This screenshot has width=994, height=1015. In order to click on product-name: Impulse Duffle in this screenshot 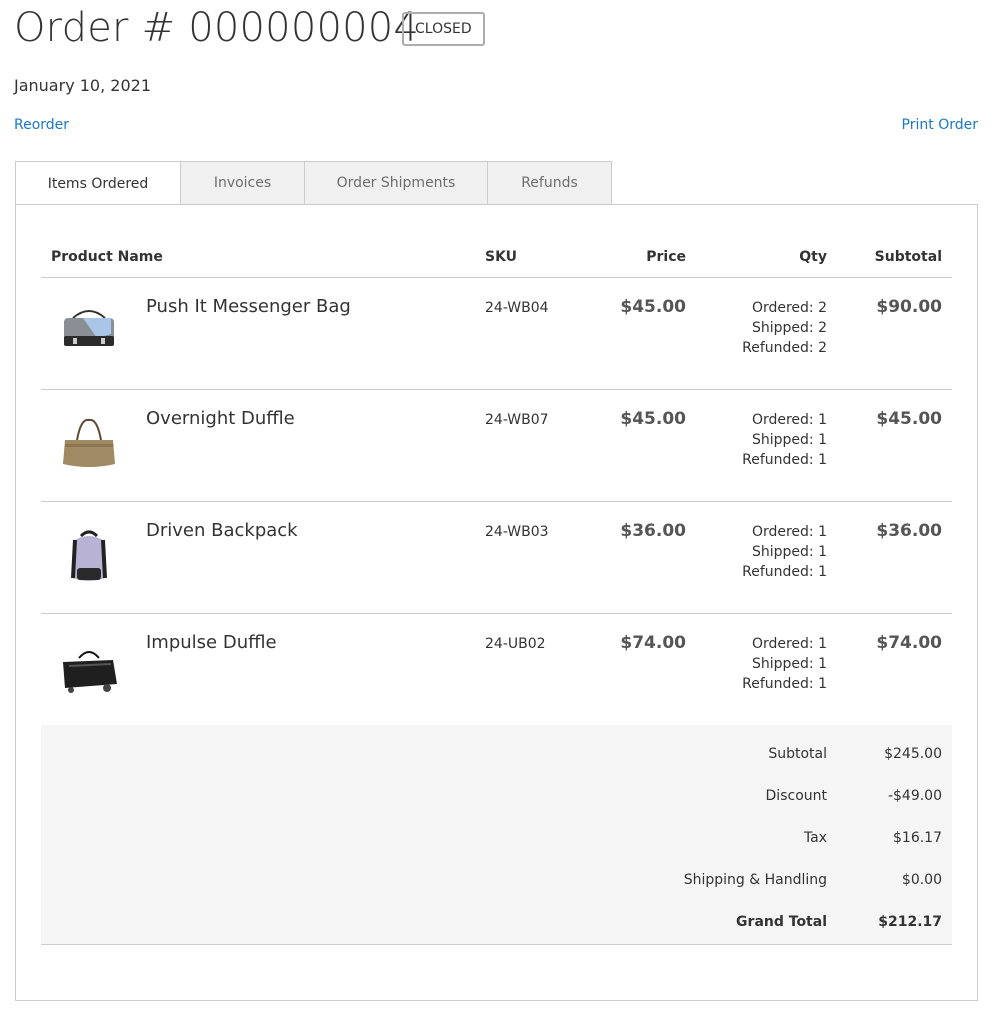, I will do `click(211, 642)`.